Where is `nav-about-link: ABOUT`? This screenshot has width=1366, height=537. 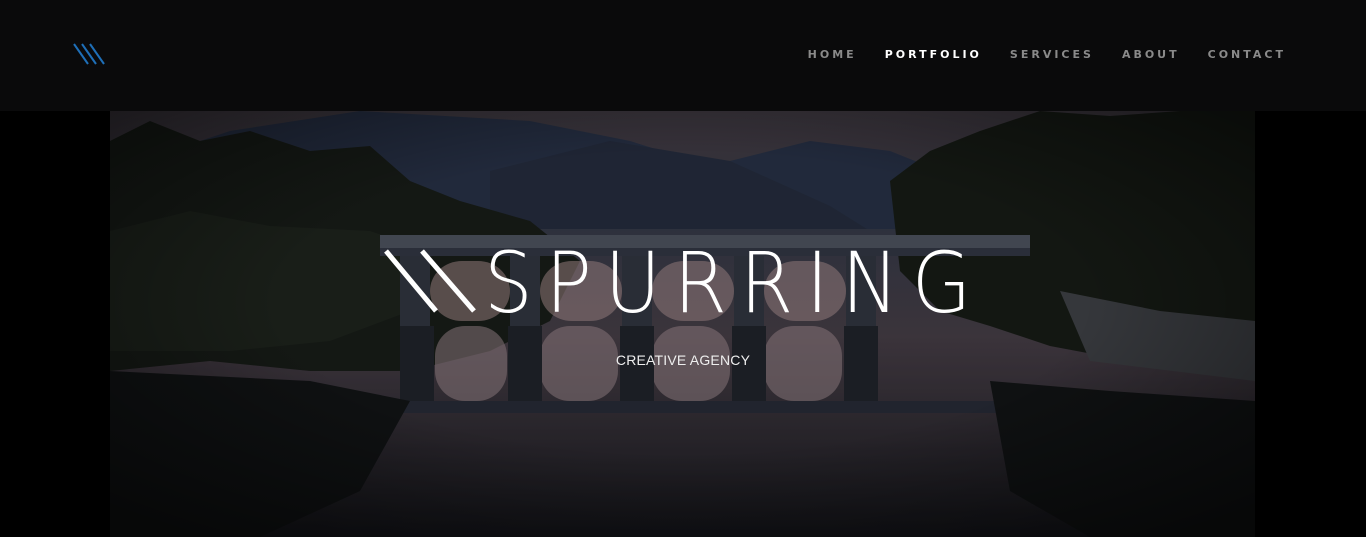
nav-about-link: ABOUT is located at coordinates (1151, 55).